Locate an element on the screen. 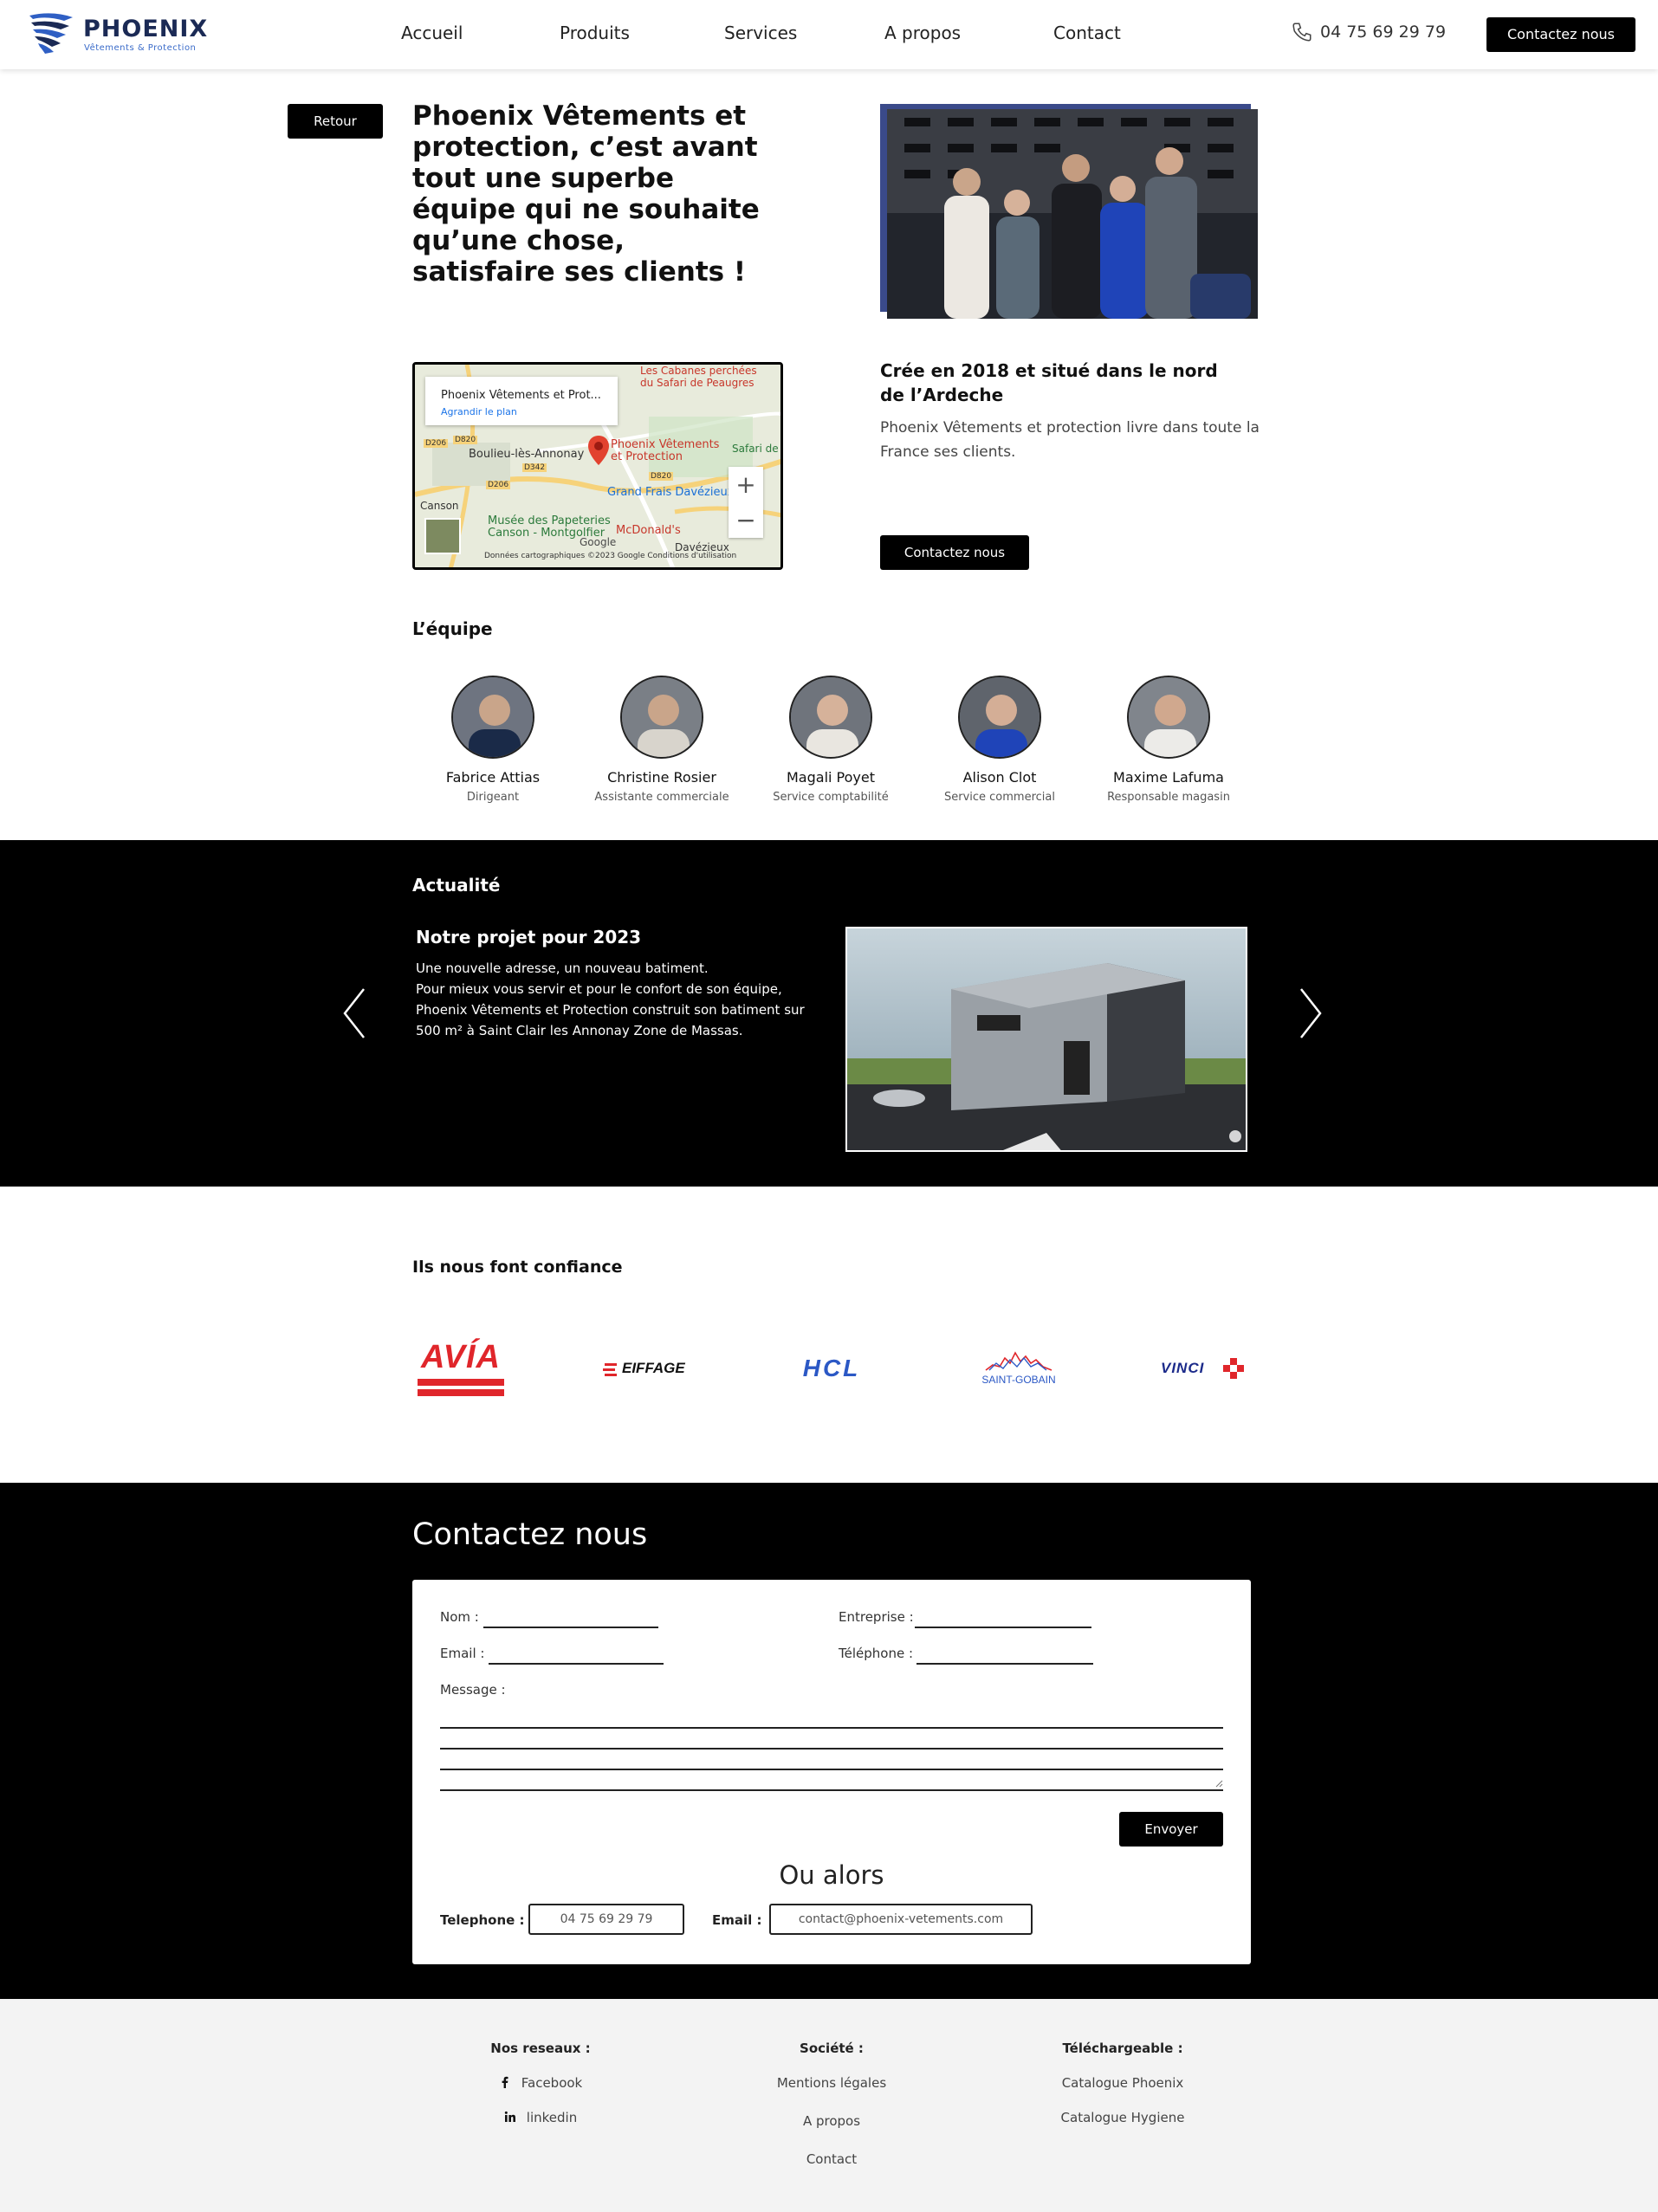  map-label-phoenix: Phoenix Vêtements et Protection is located at coordinates (665, 450).